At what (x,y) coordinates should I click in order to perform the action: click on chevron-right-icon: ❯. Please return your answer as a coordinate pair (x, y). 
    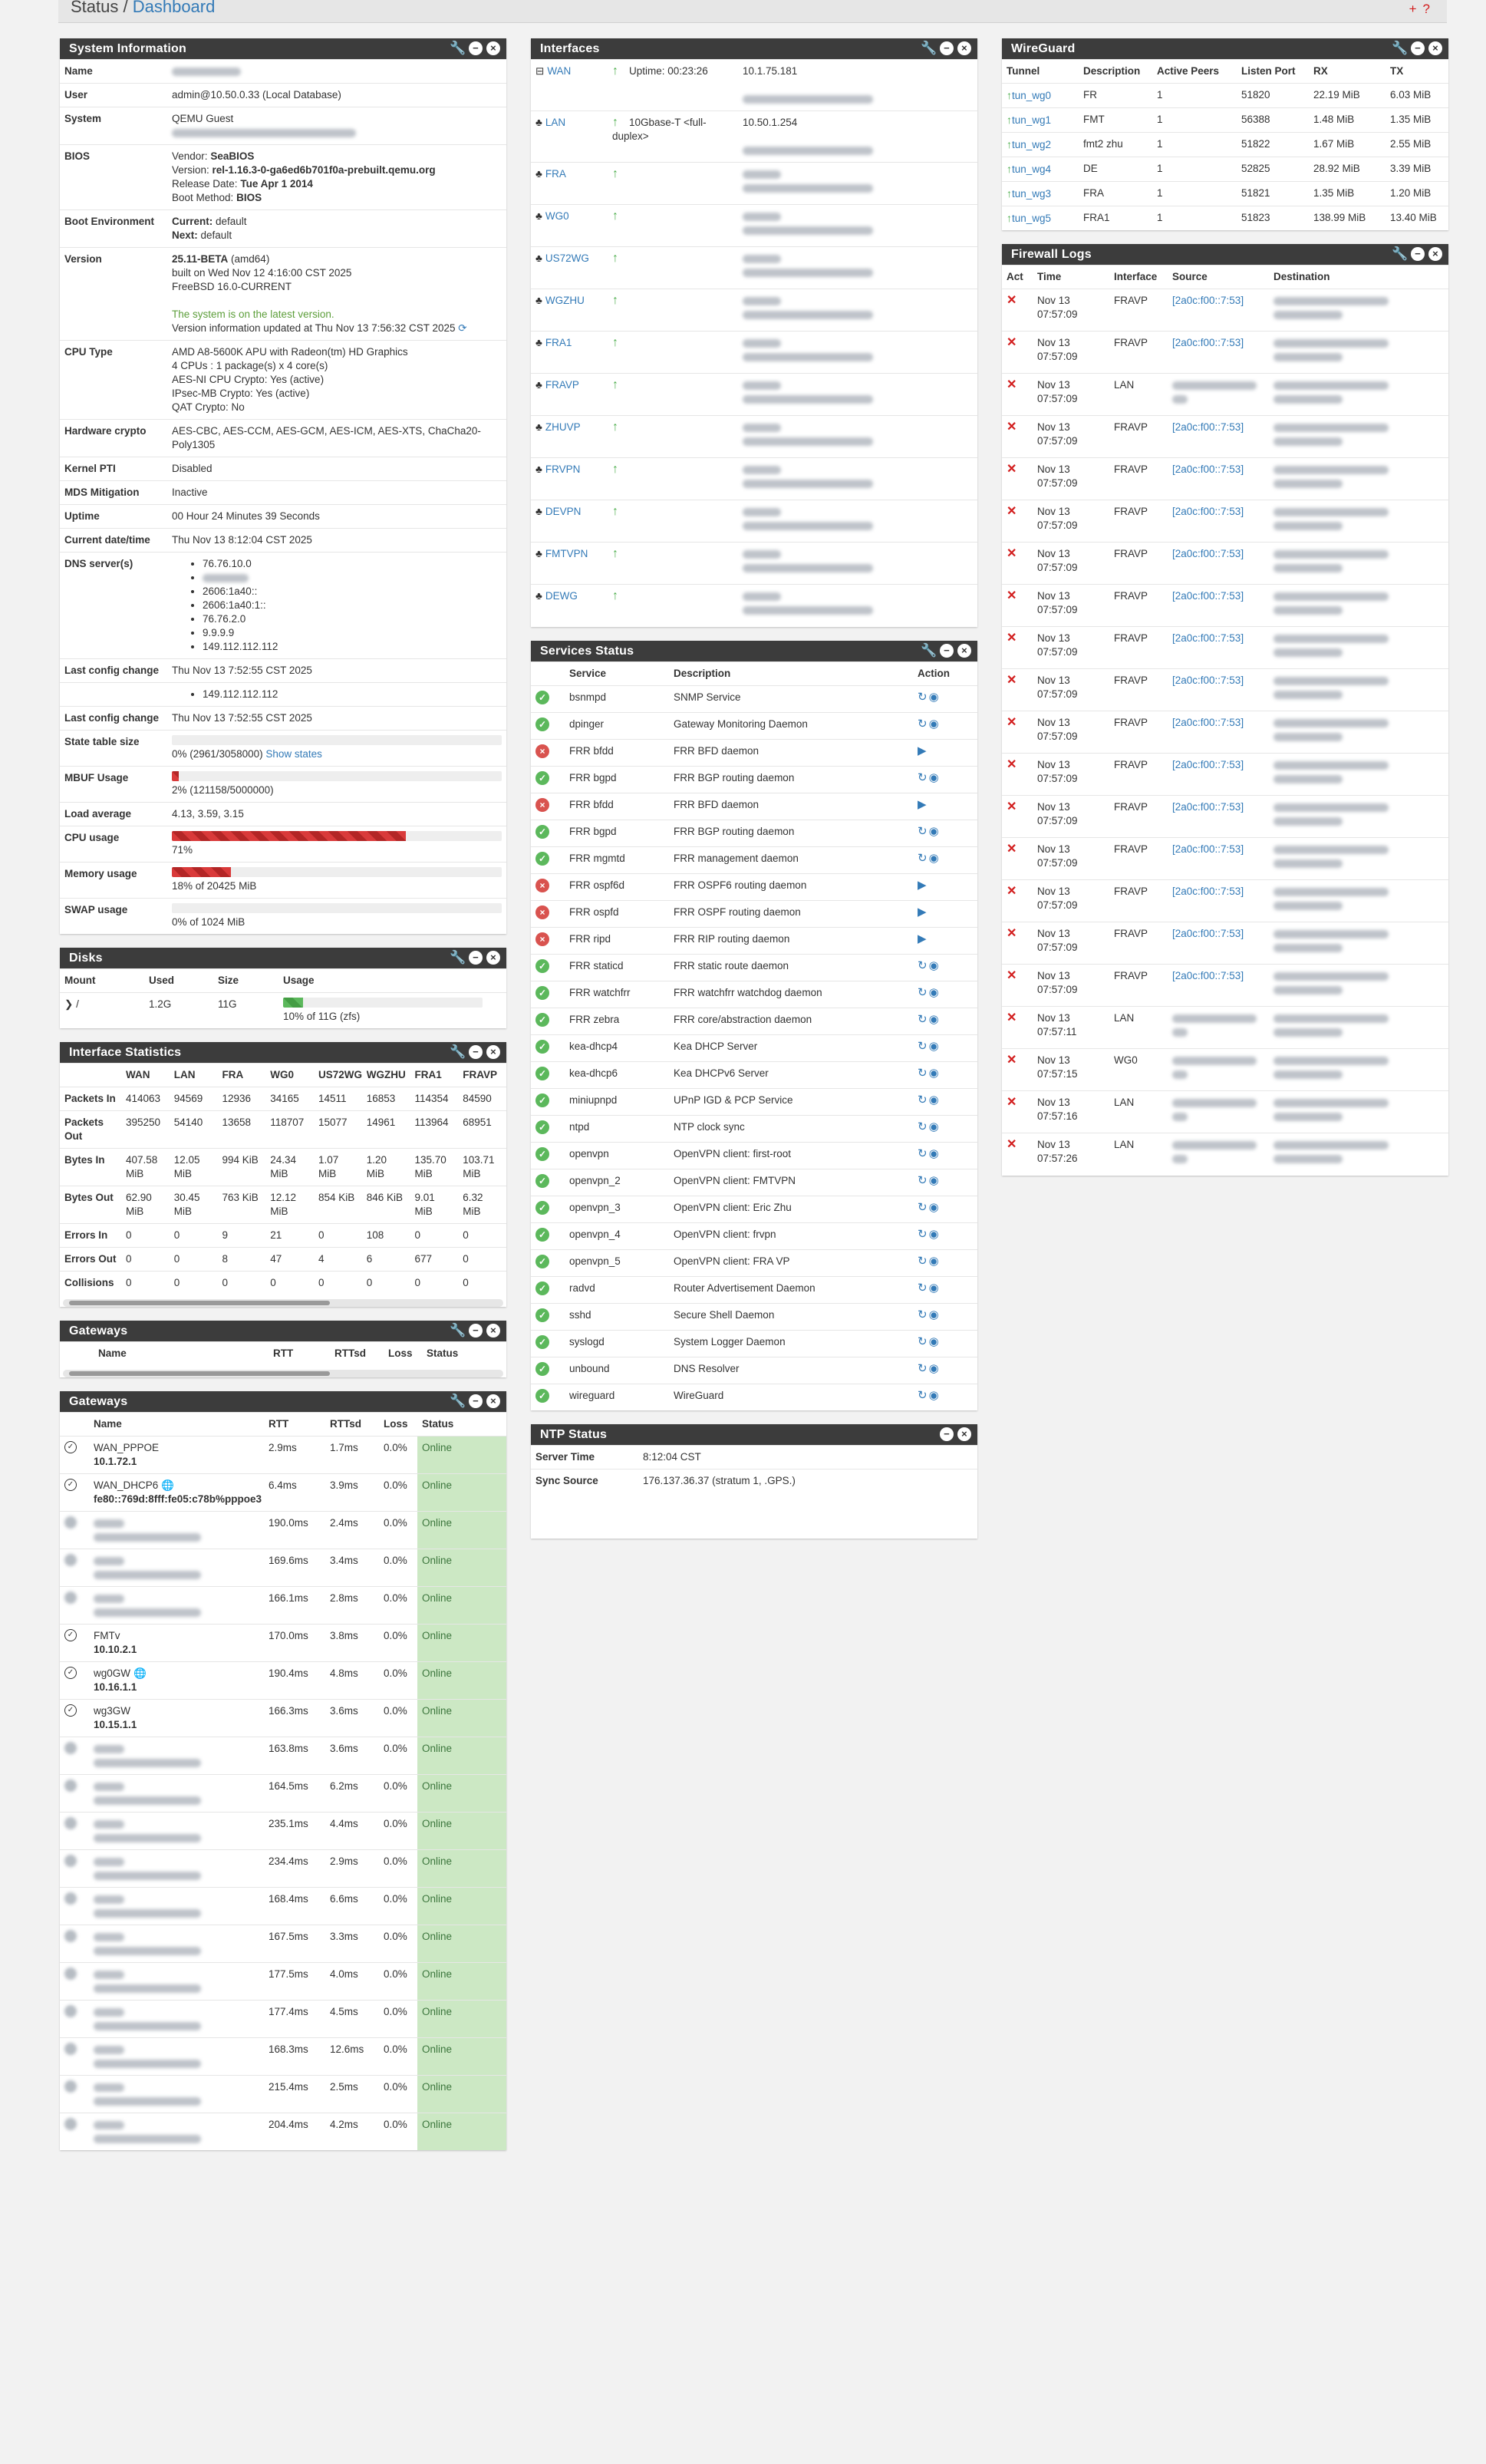
    Looking at the image, I should click on (68, 1004).